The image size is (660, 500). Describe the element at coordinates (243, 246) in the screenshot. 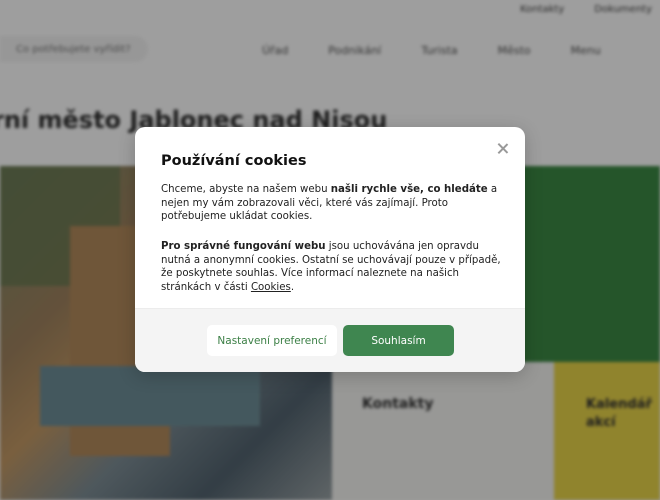

I see `text-emphasis: Pro správné fungování webu` at that location.